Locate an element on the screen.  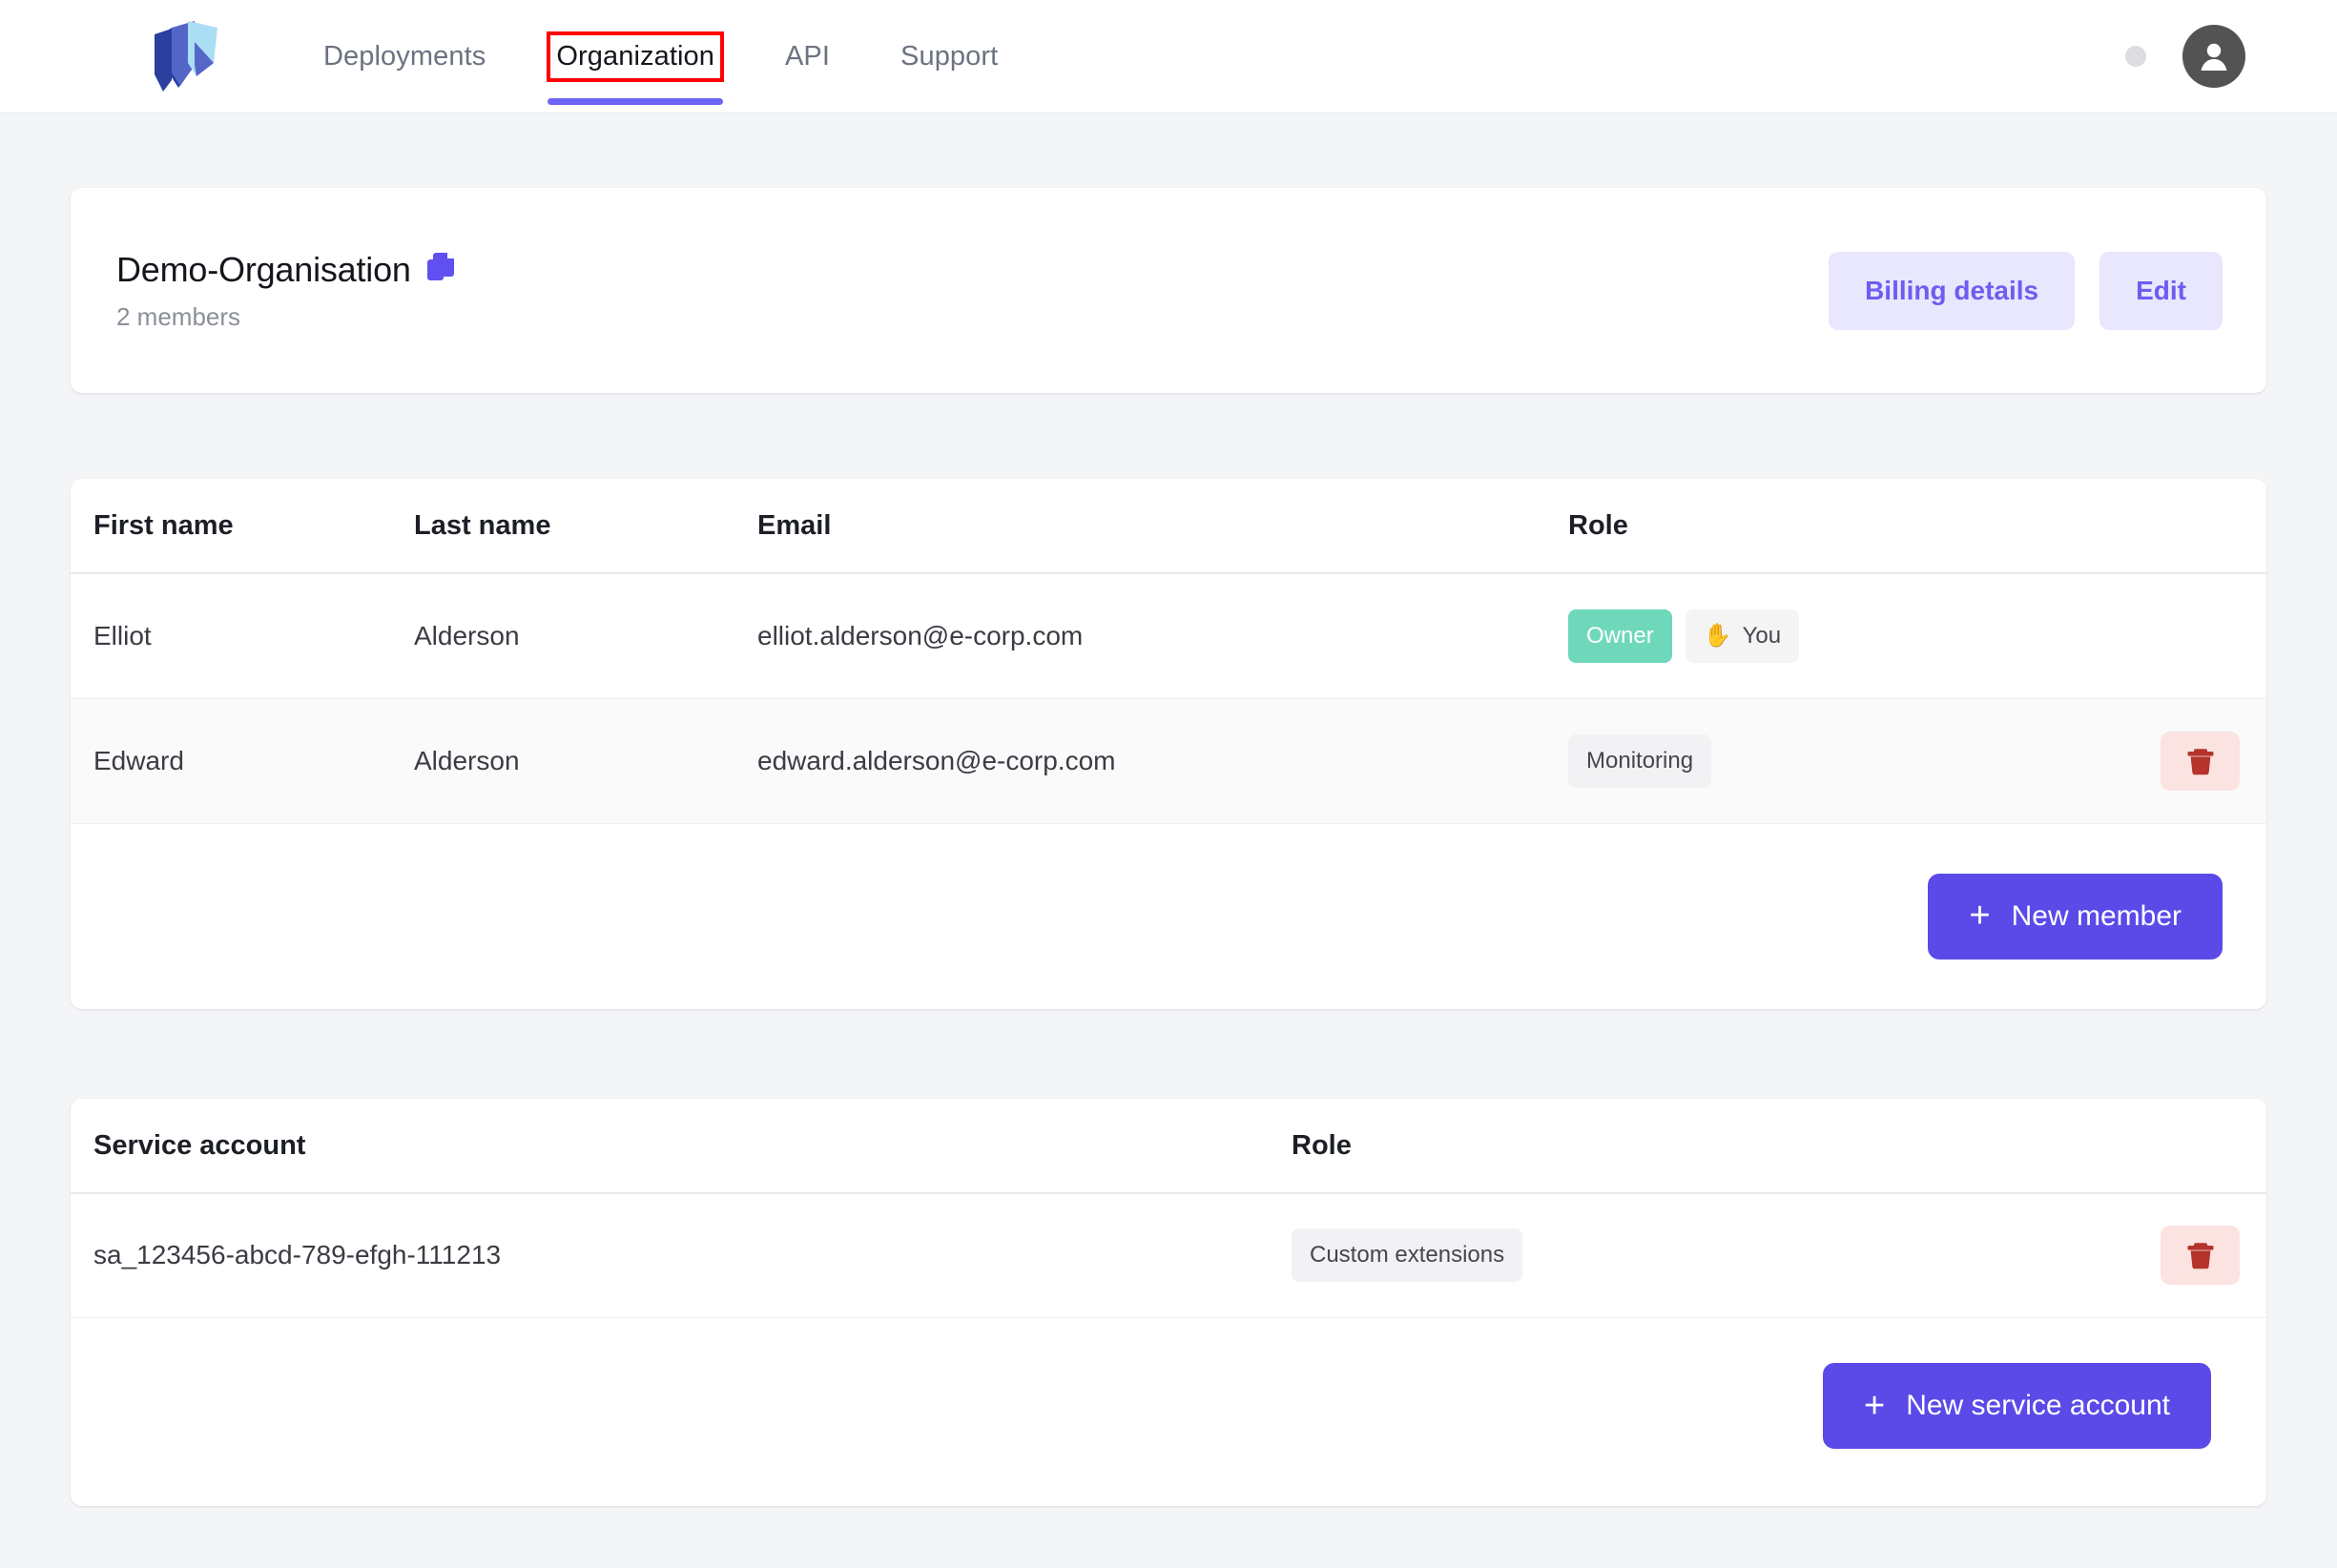
cell-email: elliot.alderson@e-corp.com is located at coordinates (1162, 636).